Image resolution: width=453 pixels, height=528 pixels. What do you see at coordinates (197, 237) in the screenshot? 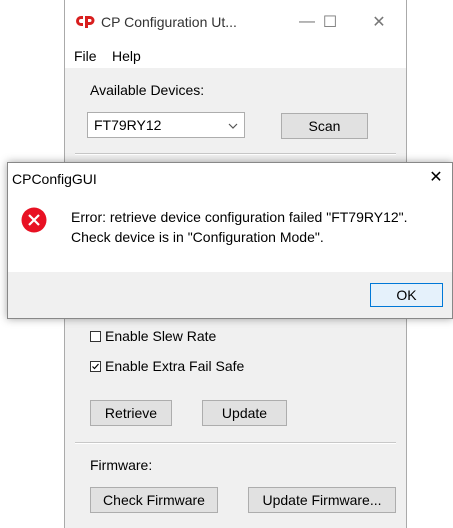
I see `error-message-line2: Check device is in "Configuration Mode".` at bounding box center [197, 237].